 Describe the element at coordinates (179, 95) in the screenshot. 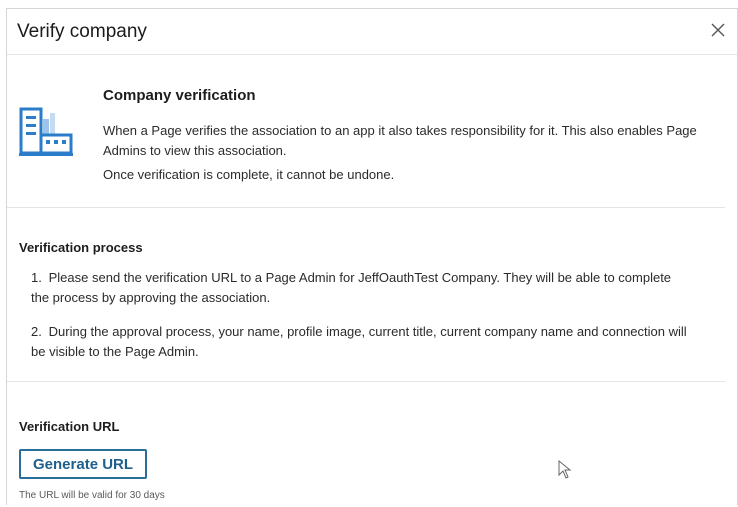

I see `company-verification-heading: Company verification` at that location.